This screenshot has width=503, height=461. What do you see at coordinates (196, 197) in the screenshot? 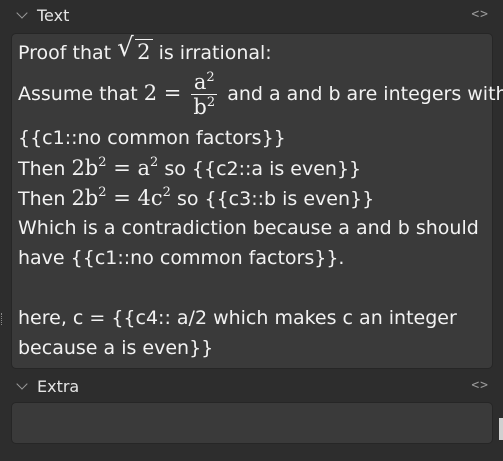
I see `editor-line-5: Then 2b2 = 4c2 so {{c3::b is even}}` at bounding box center [196, 197].